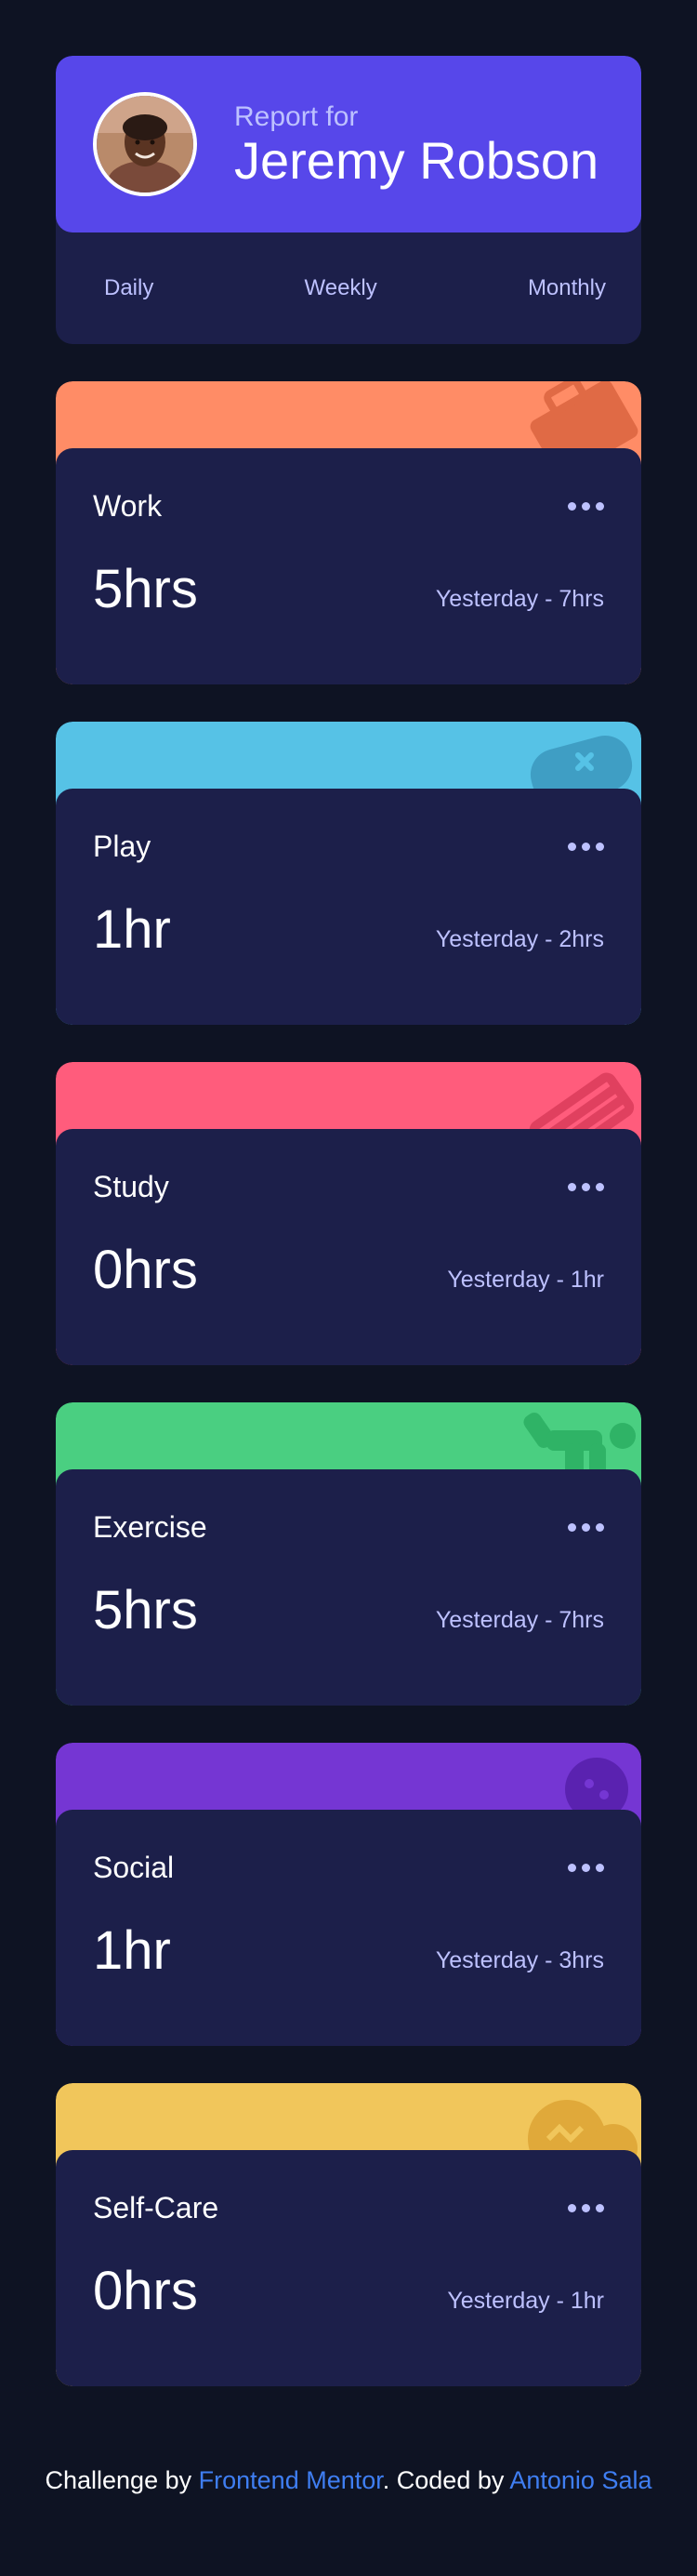  I want to click on tab-daily: Daily, so click(128, 288).